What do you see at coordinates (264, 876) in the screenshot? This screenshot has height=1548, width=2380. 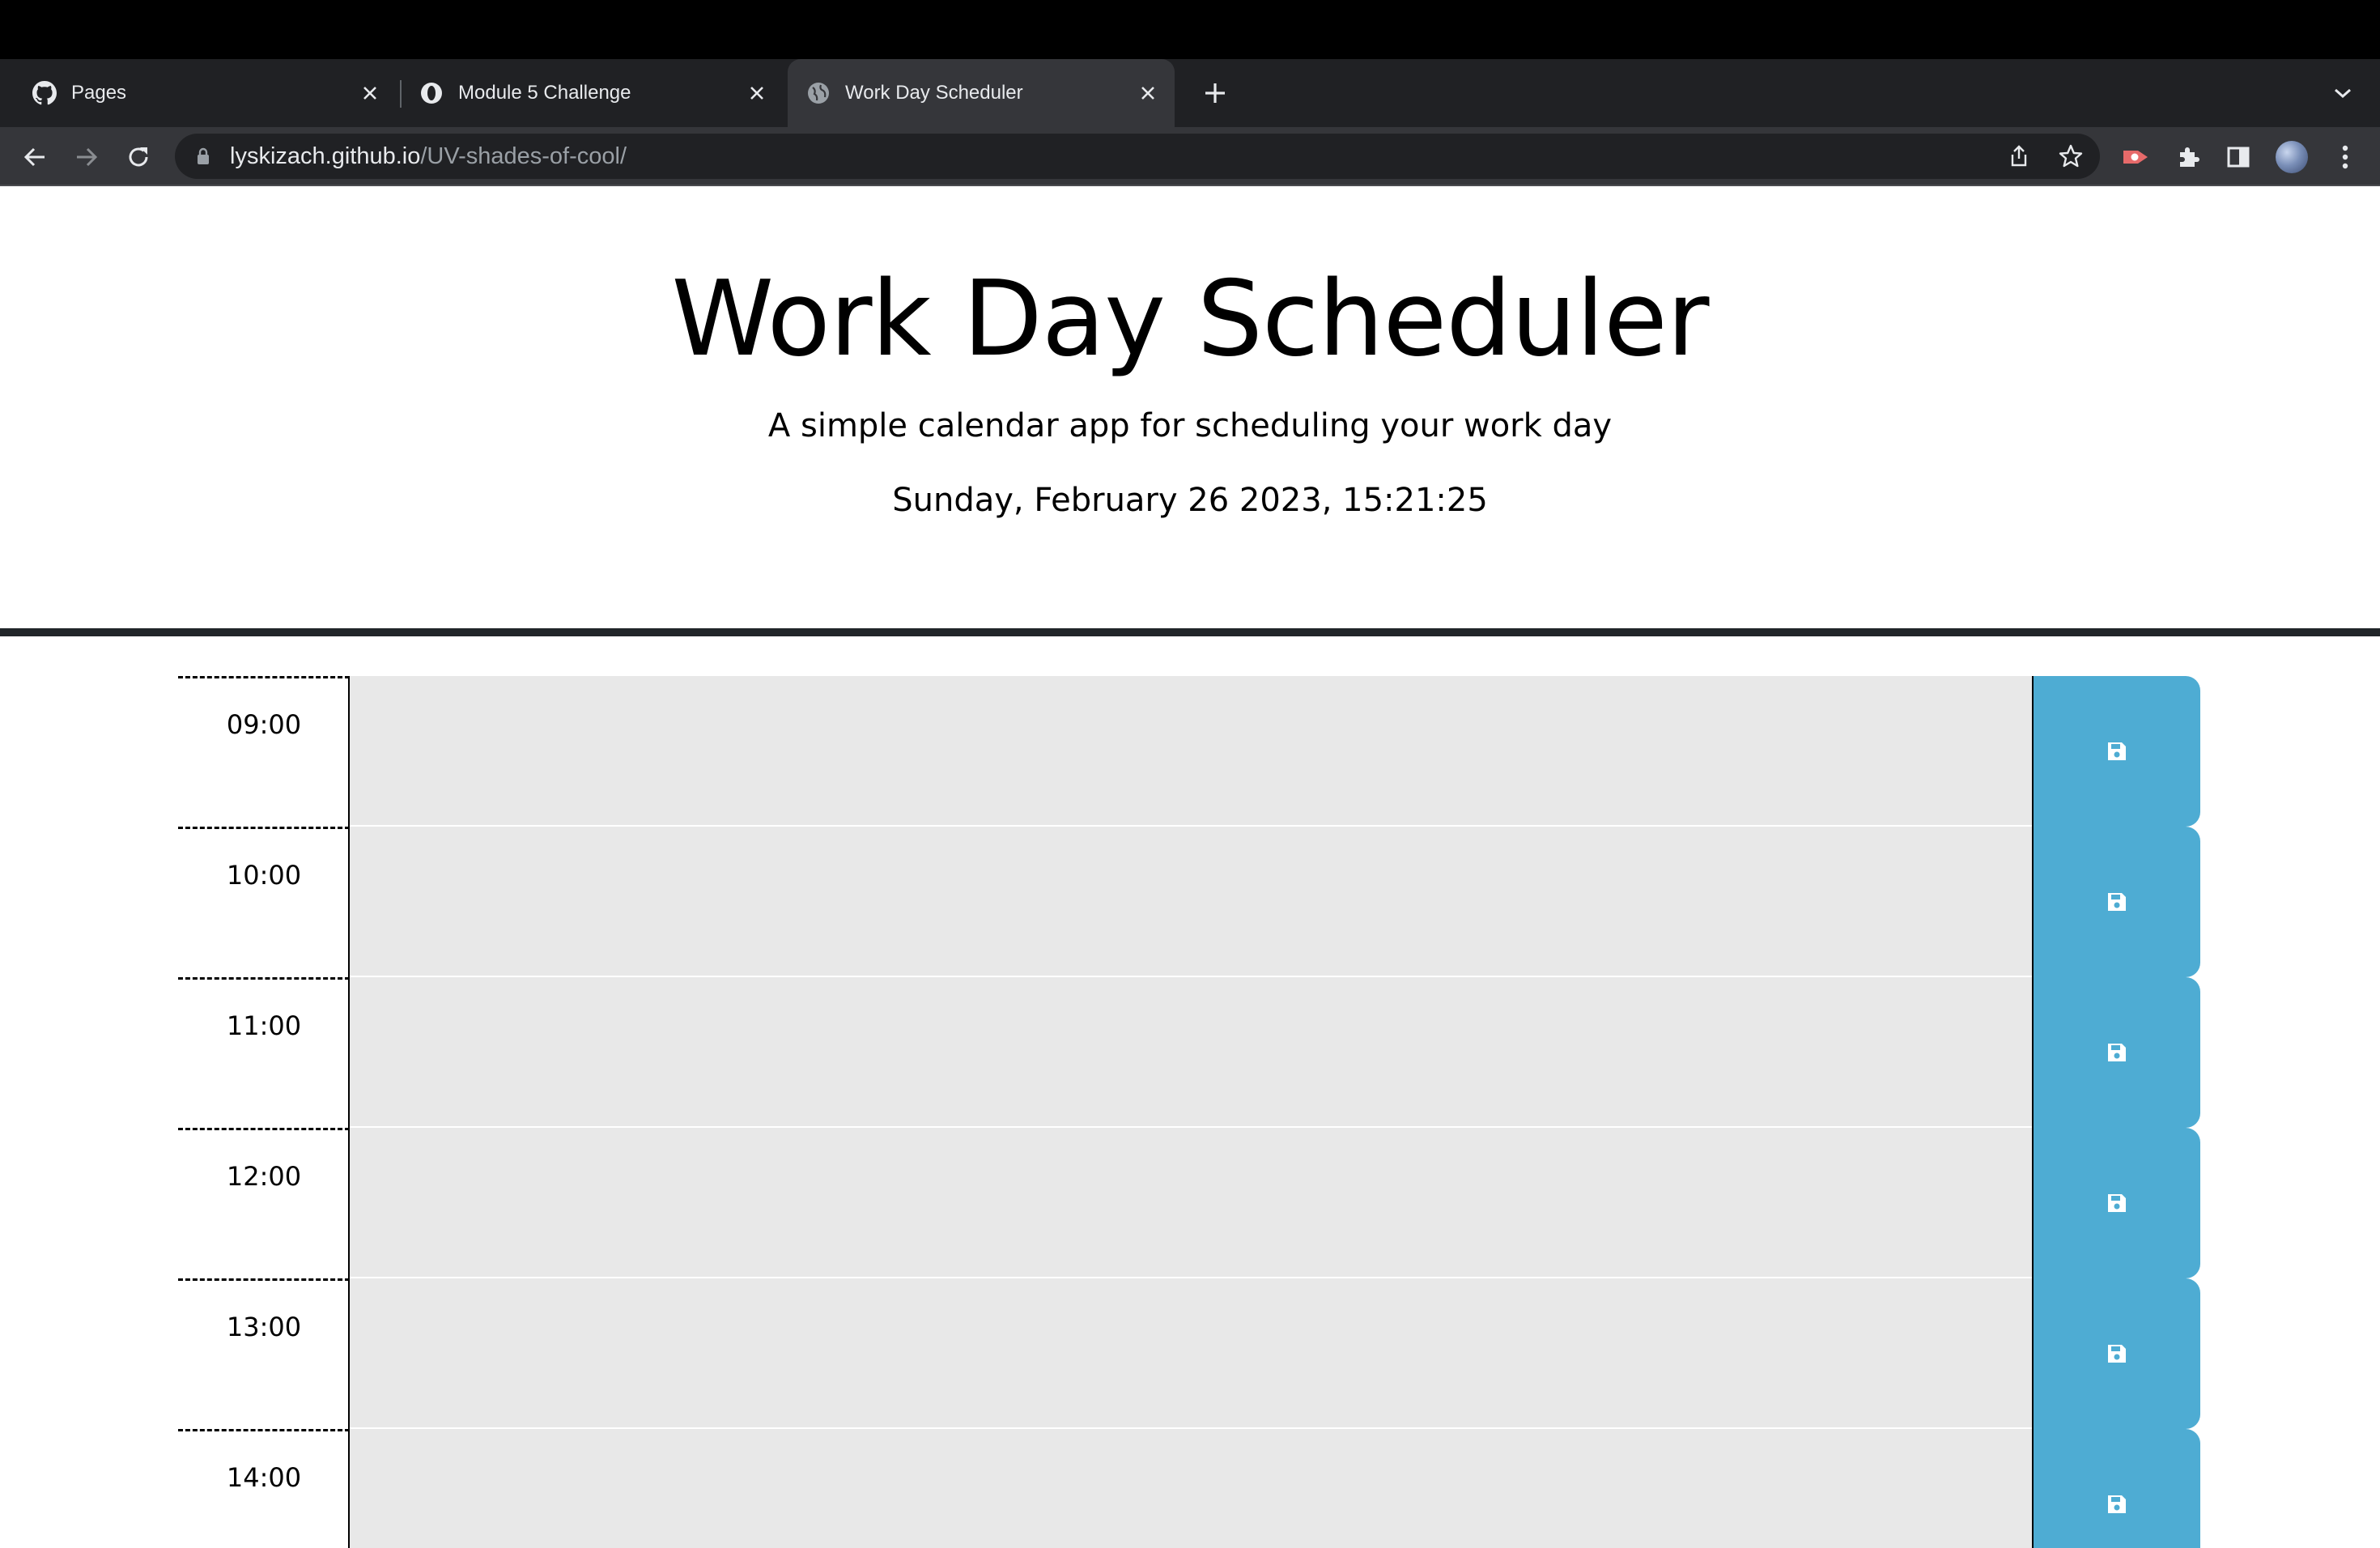 I see `hour-label: 10:00` at bounding box center [264, 876].